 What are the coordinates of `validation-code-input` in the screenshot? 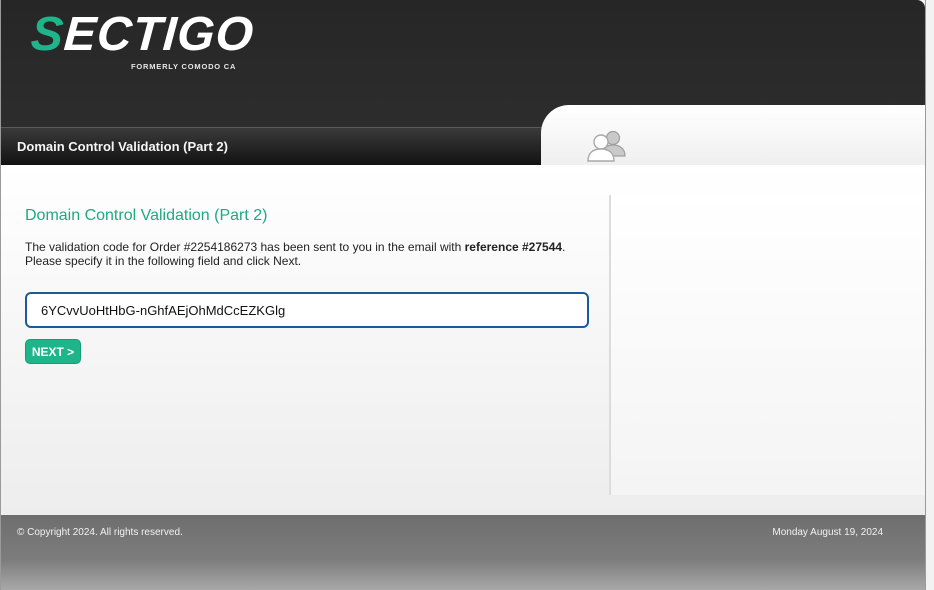 It's located at (307, 310).